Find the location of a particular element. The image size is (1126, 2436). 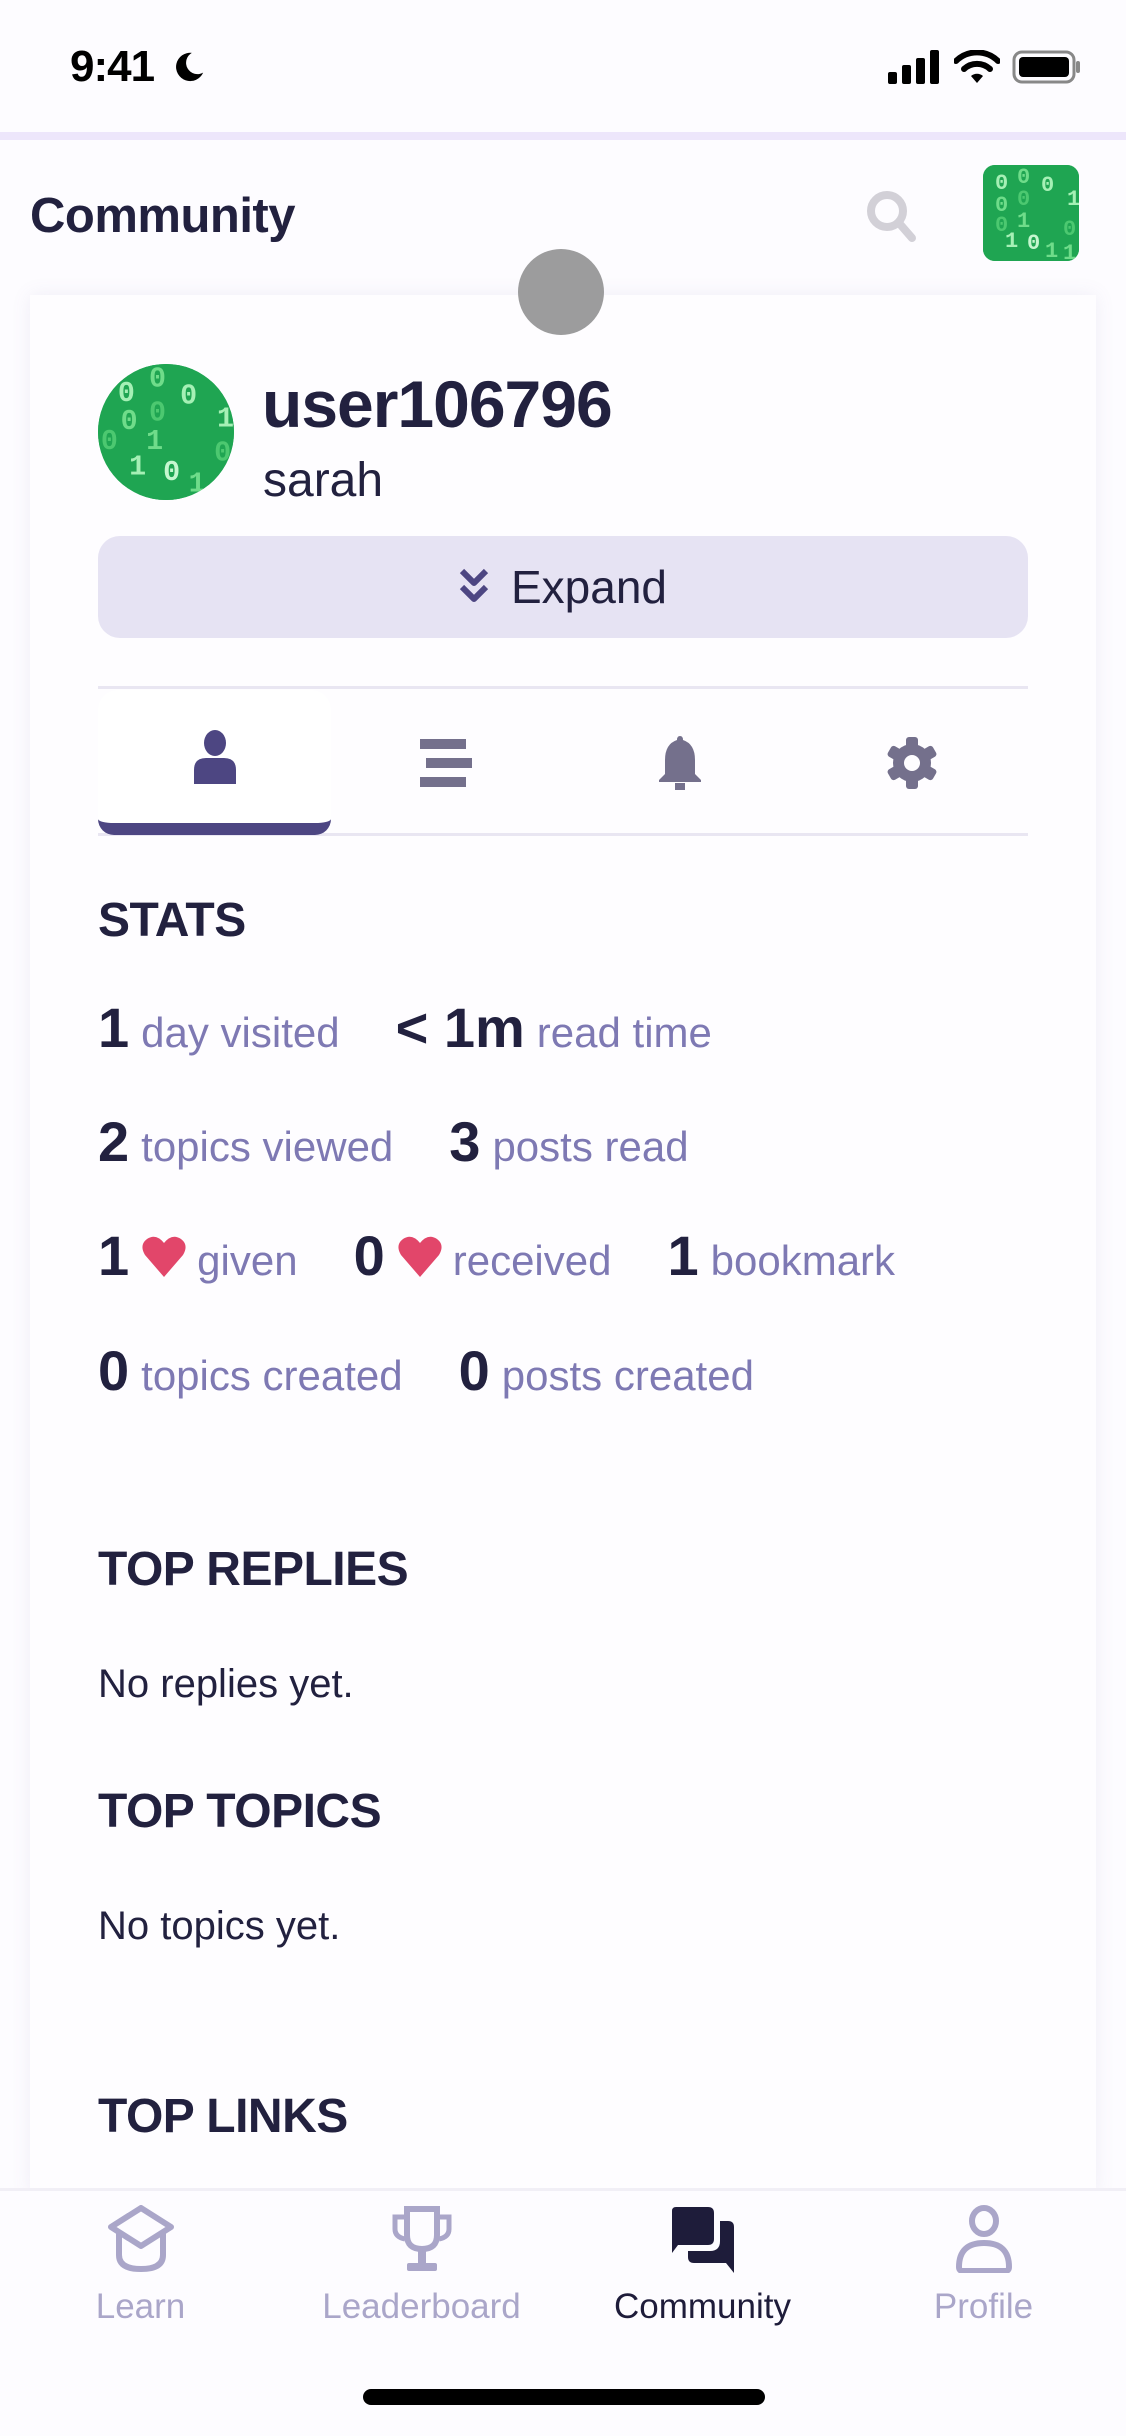

stat-read-time: < 1m read time is located at coordinates (554, 1027).